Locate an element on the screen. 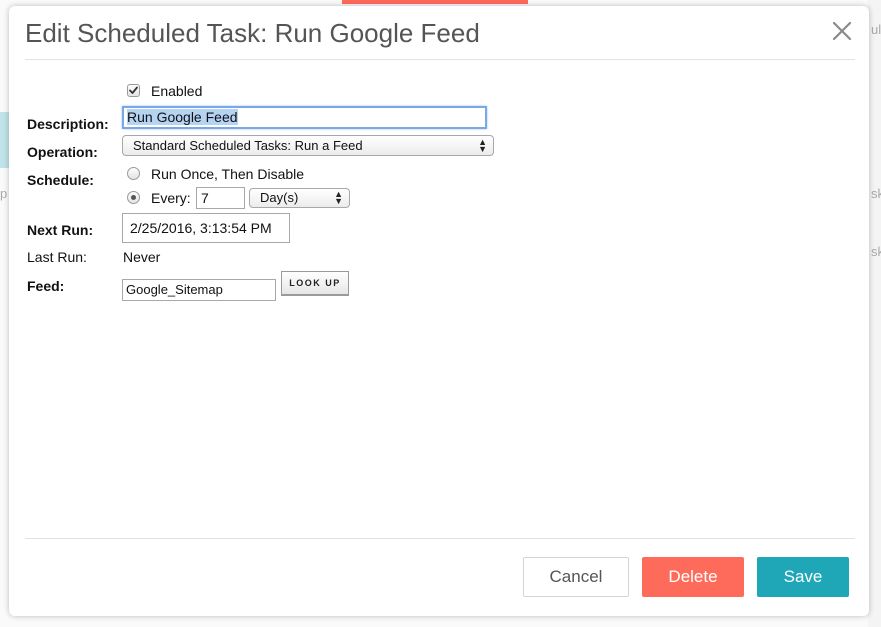 The width and height of the screenshot is (881, 627). background-accent-bar is located at coordinates (435, 2).